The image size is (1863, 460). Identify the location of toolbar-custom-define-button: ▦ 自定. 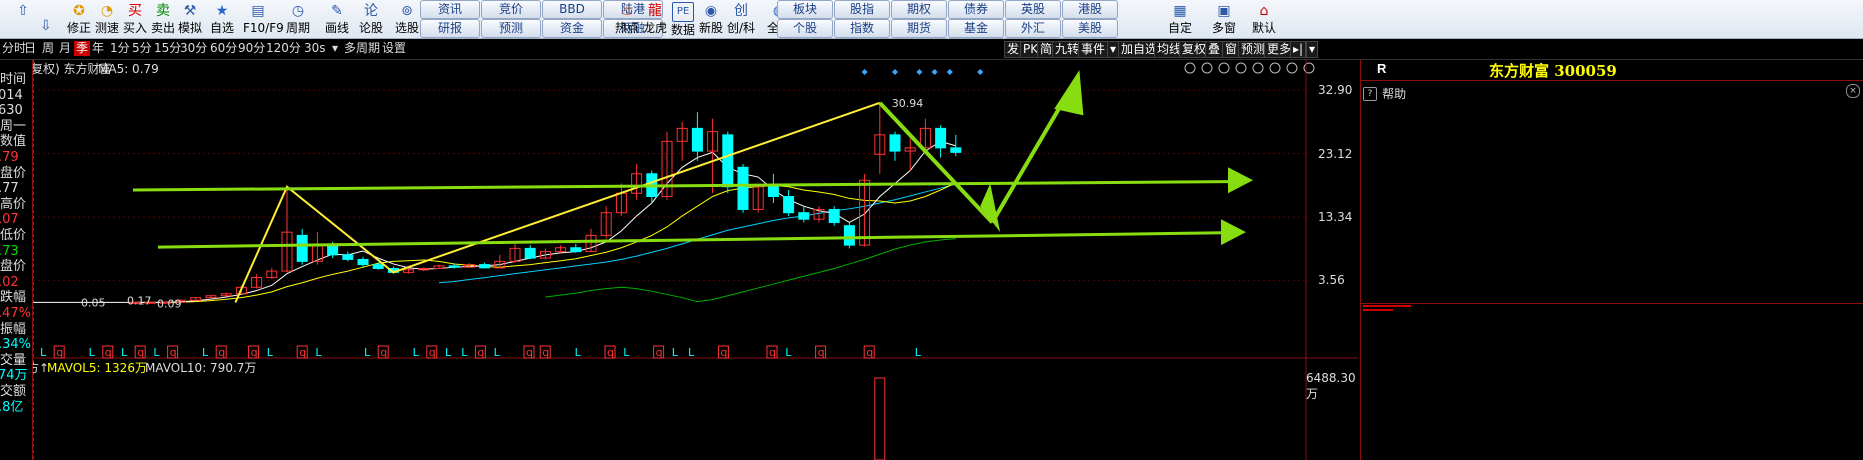
(1180, 19).